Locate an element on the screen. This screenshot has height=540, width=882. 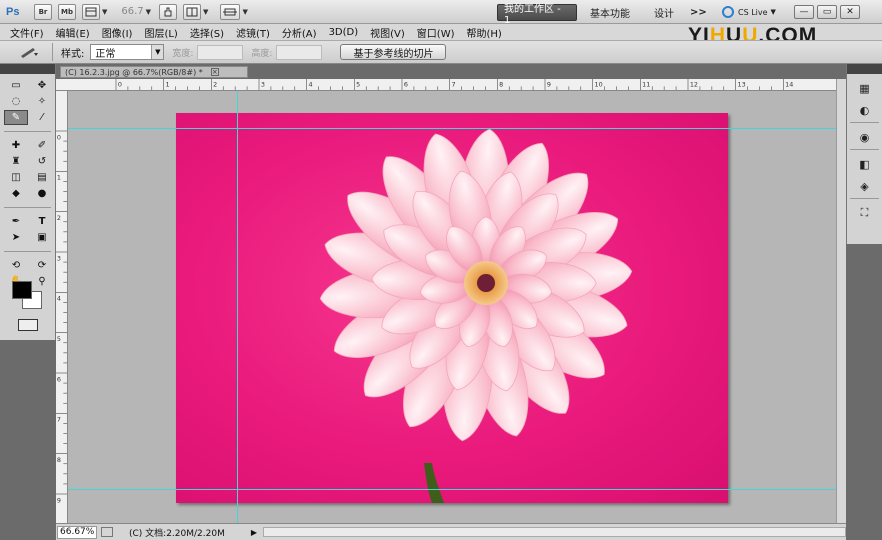
menu-filter: 滤镜(T) is located at coordinates (253, 32).